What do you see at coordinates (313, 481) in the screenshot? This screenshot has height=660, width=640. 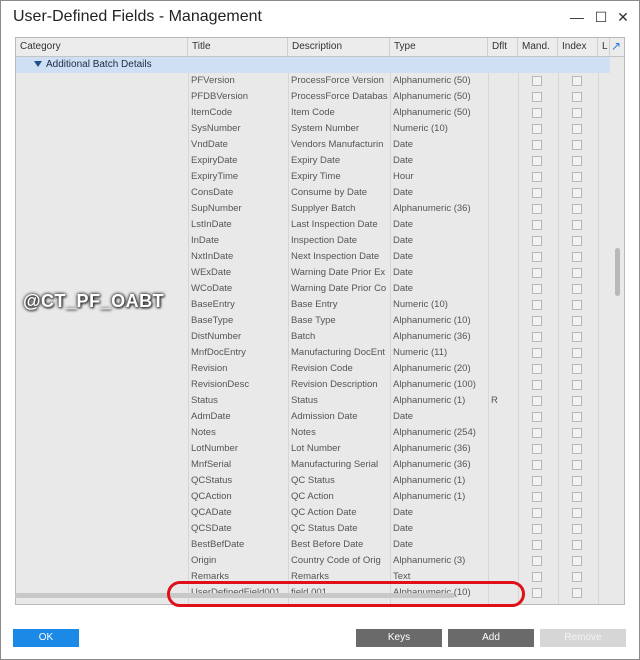 I see `table-row: QCStatus QC Status Alphanumeric (1)` at bounding box center [313, 481].